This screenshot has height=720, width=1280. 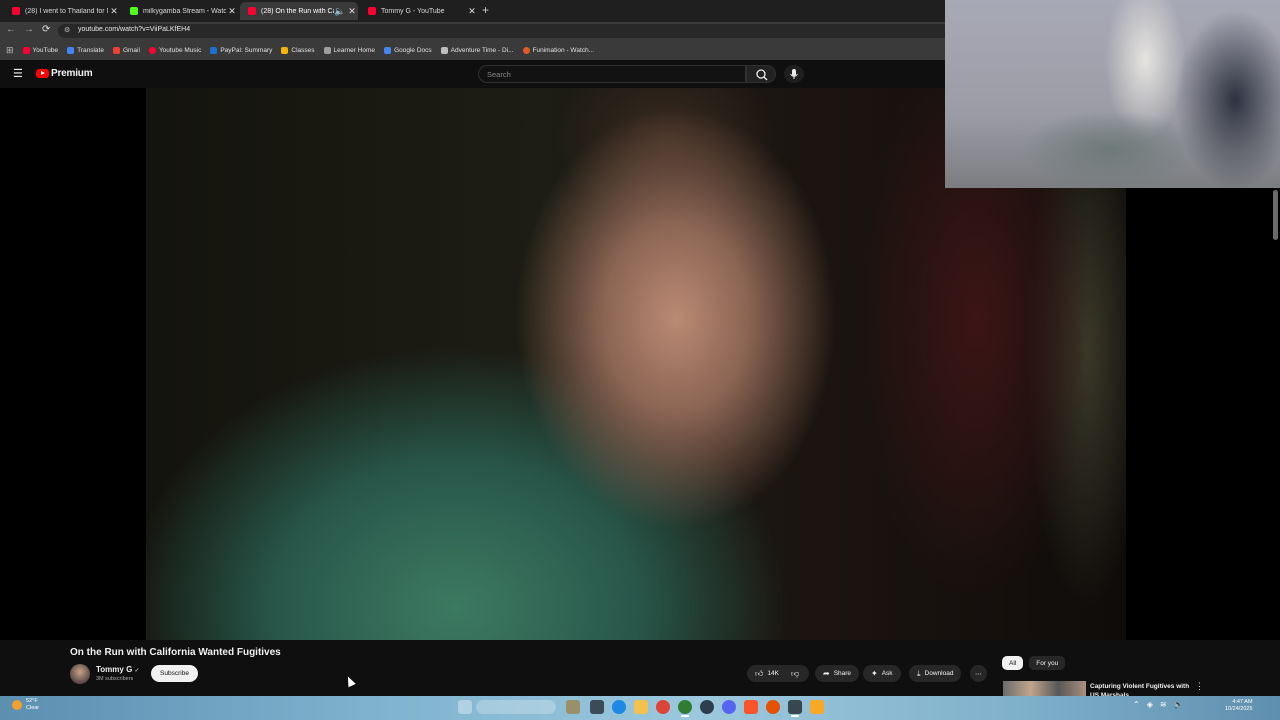 I want to click on widgets-icon, so click(x=573, y=707).